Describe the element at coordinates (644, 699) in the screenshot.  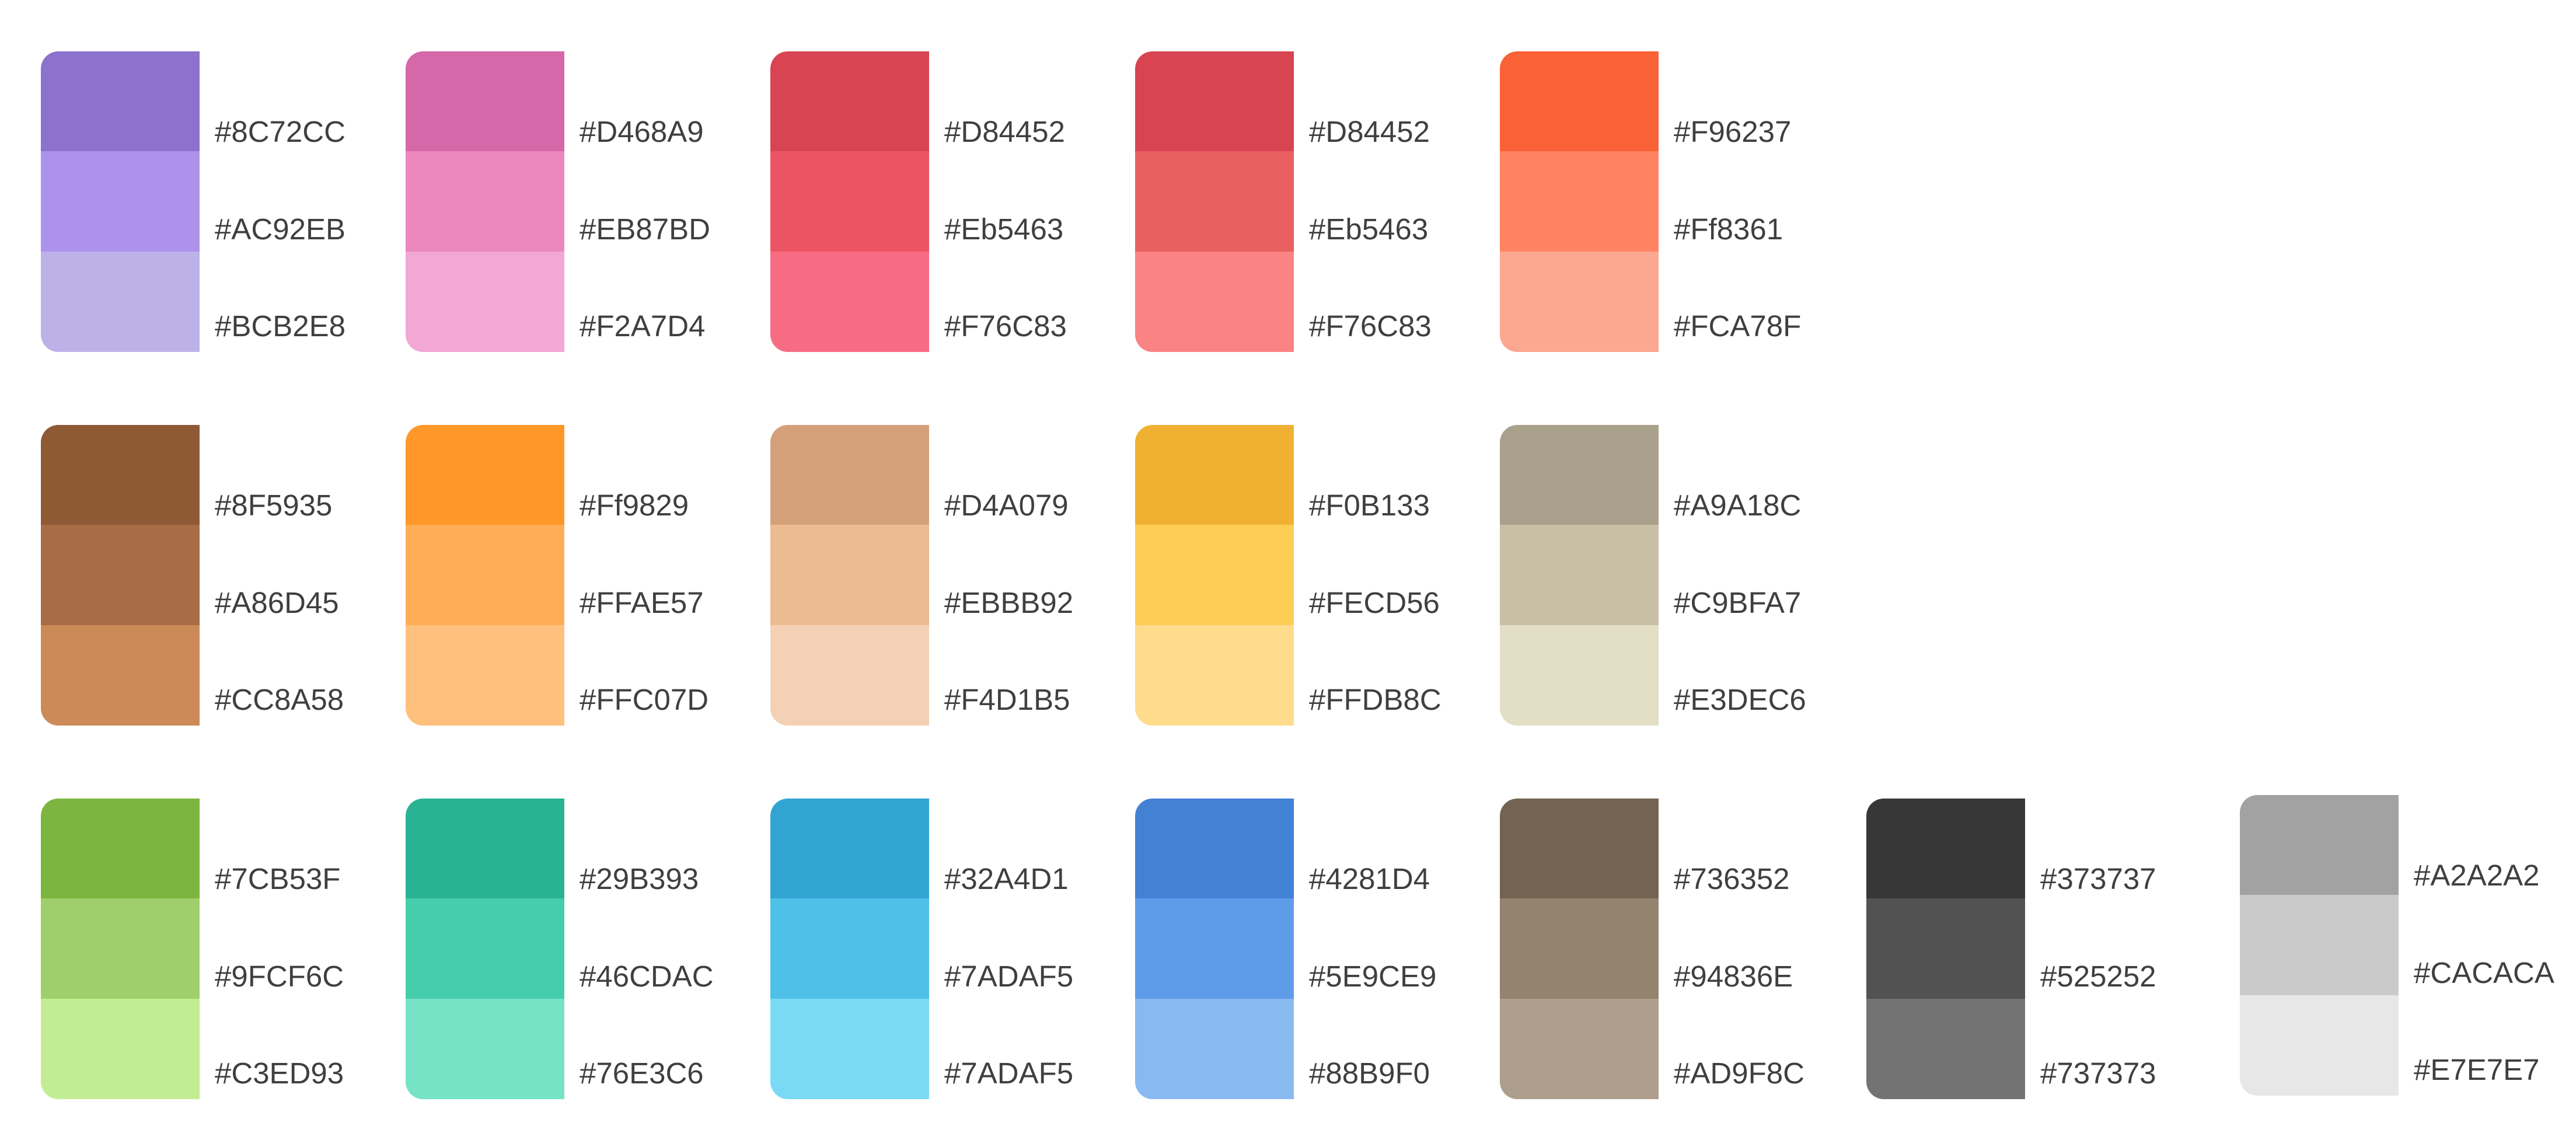
I see `hex-code-label: #FFC07D` at that location.